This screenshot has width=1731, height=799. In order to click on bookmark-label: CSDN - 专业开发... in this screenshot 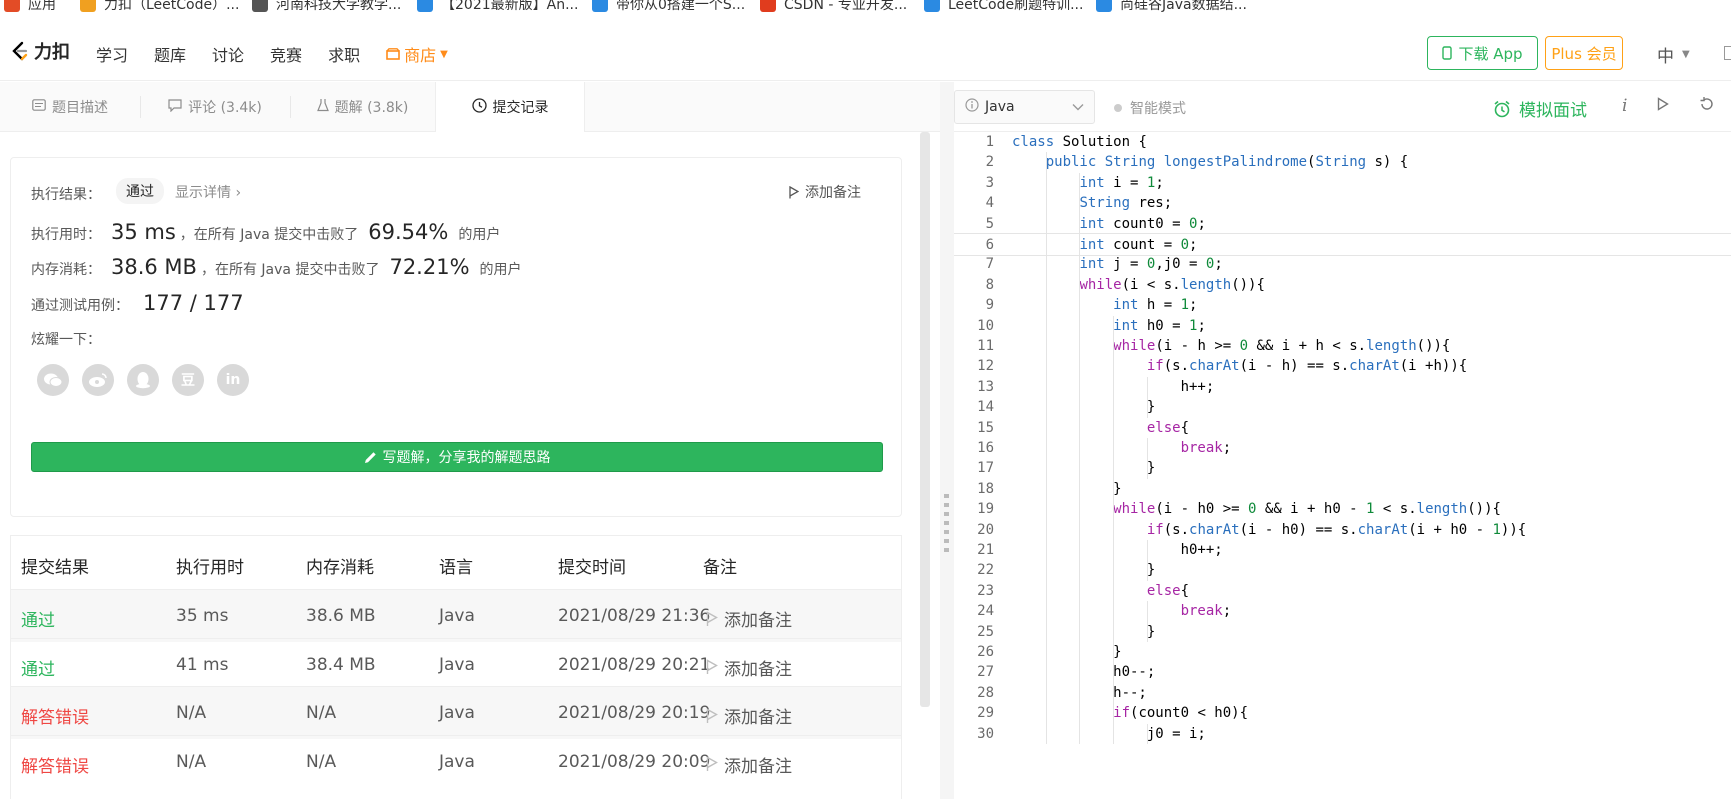, I will do `click(846, 6)`.